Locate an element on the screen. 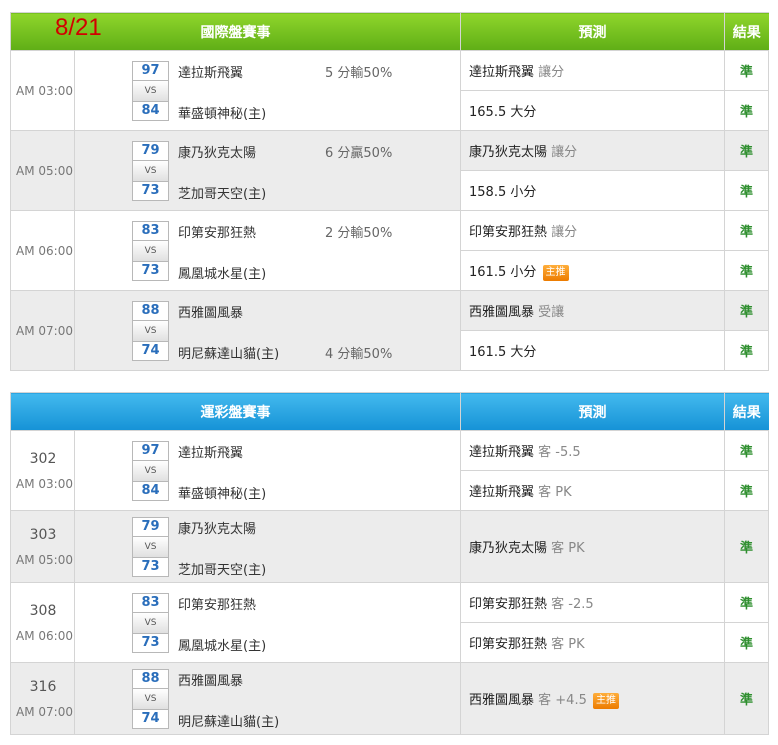  spread-result: 5 分輸50% is located at coordinates (359, 73).